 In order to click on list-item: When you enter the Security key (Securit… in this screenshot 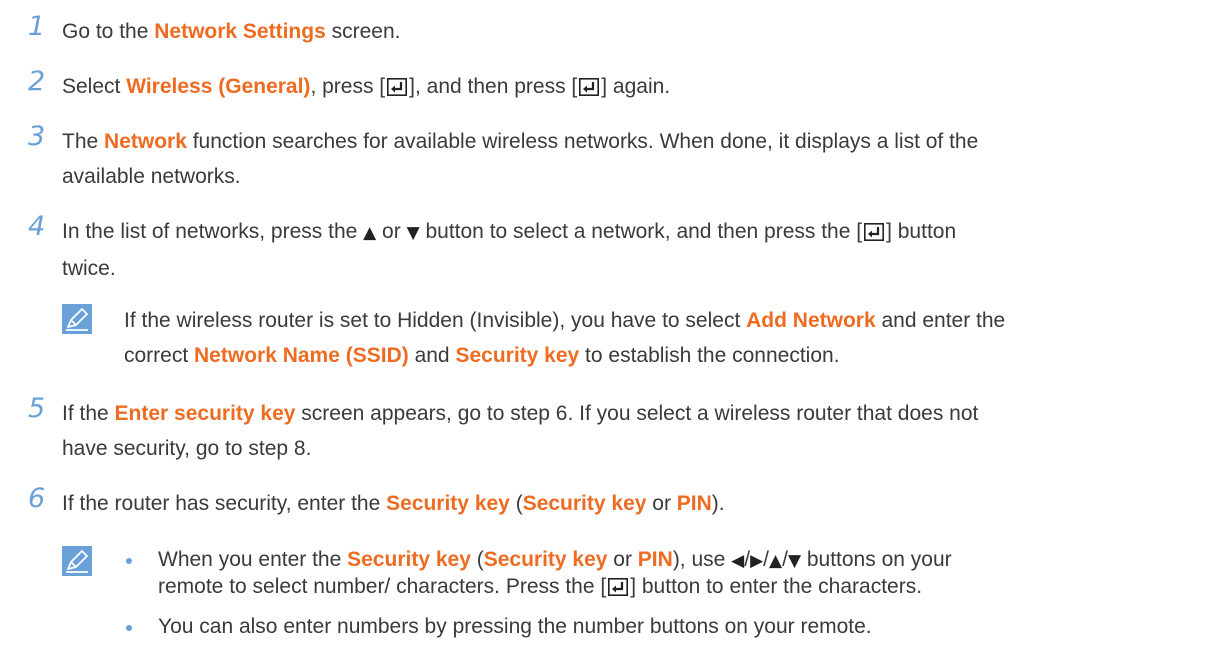, I will do `click(659, 573)`.